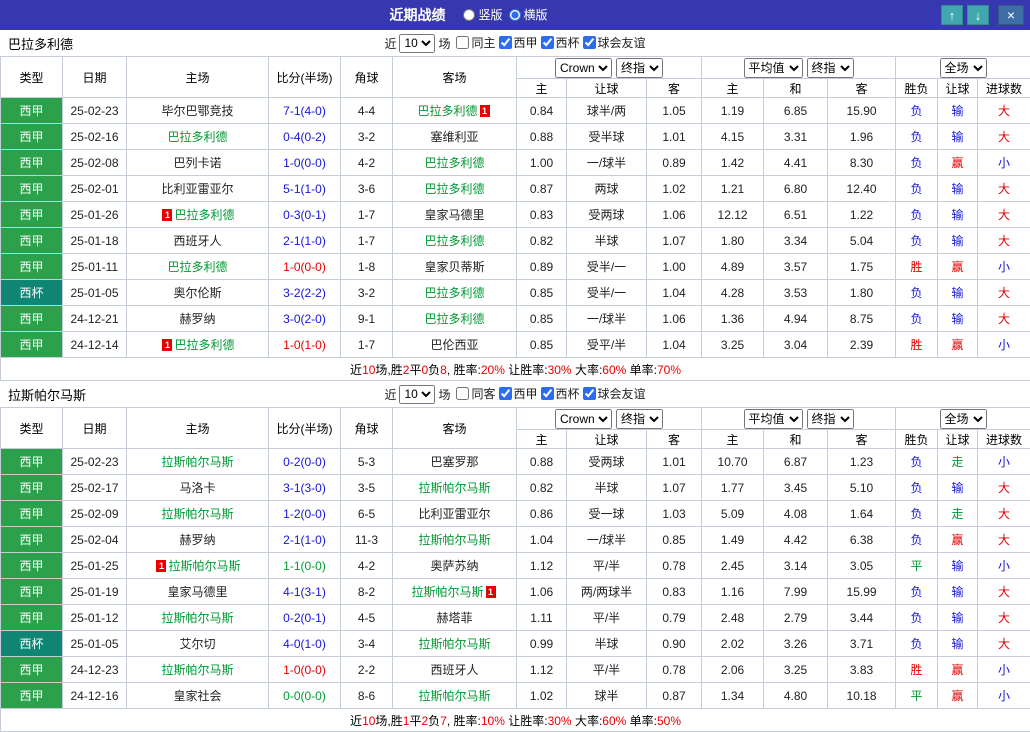  Describe the element at coordinates (197, 617) in the screenshot. I see `home-team-cell: 拉斯帕尔马斯` at that location.